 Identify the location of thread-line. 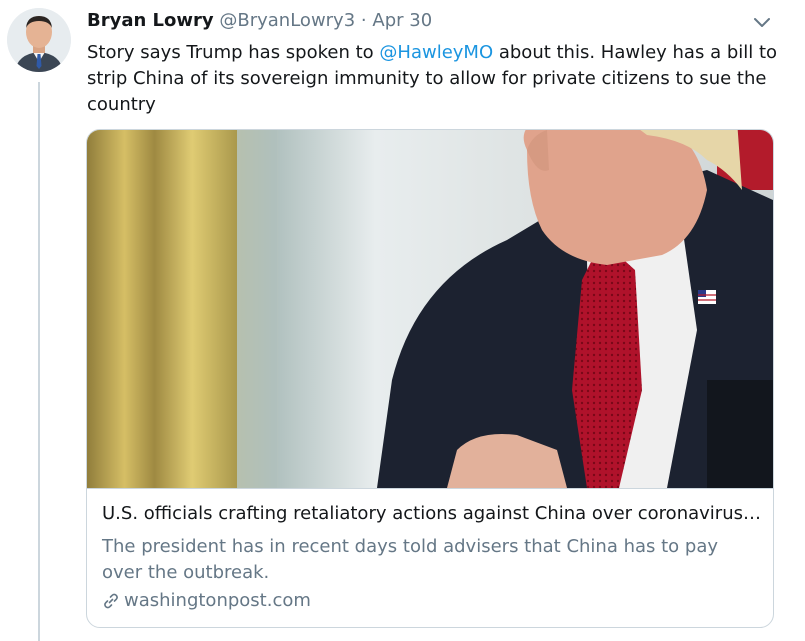
(39, 361).